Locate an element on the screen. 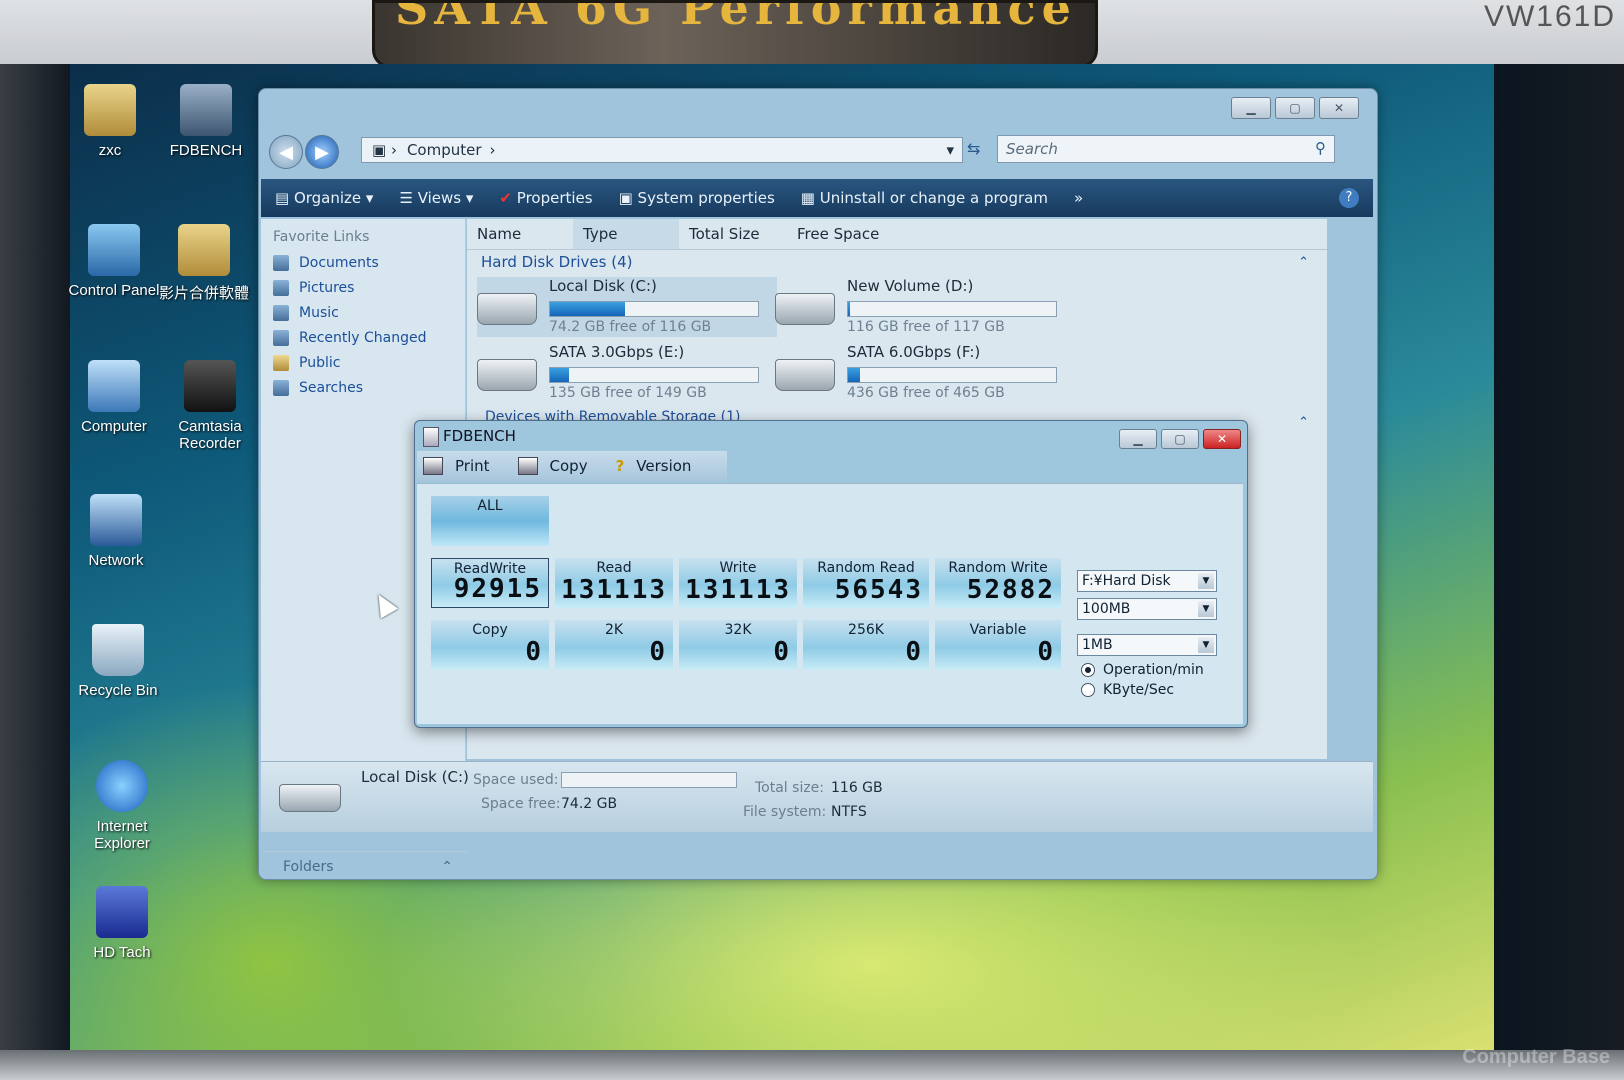 This screenshot has height=1080, width=1624. copy-test-button: Copy 0 is located at coordinates (490, 645).